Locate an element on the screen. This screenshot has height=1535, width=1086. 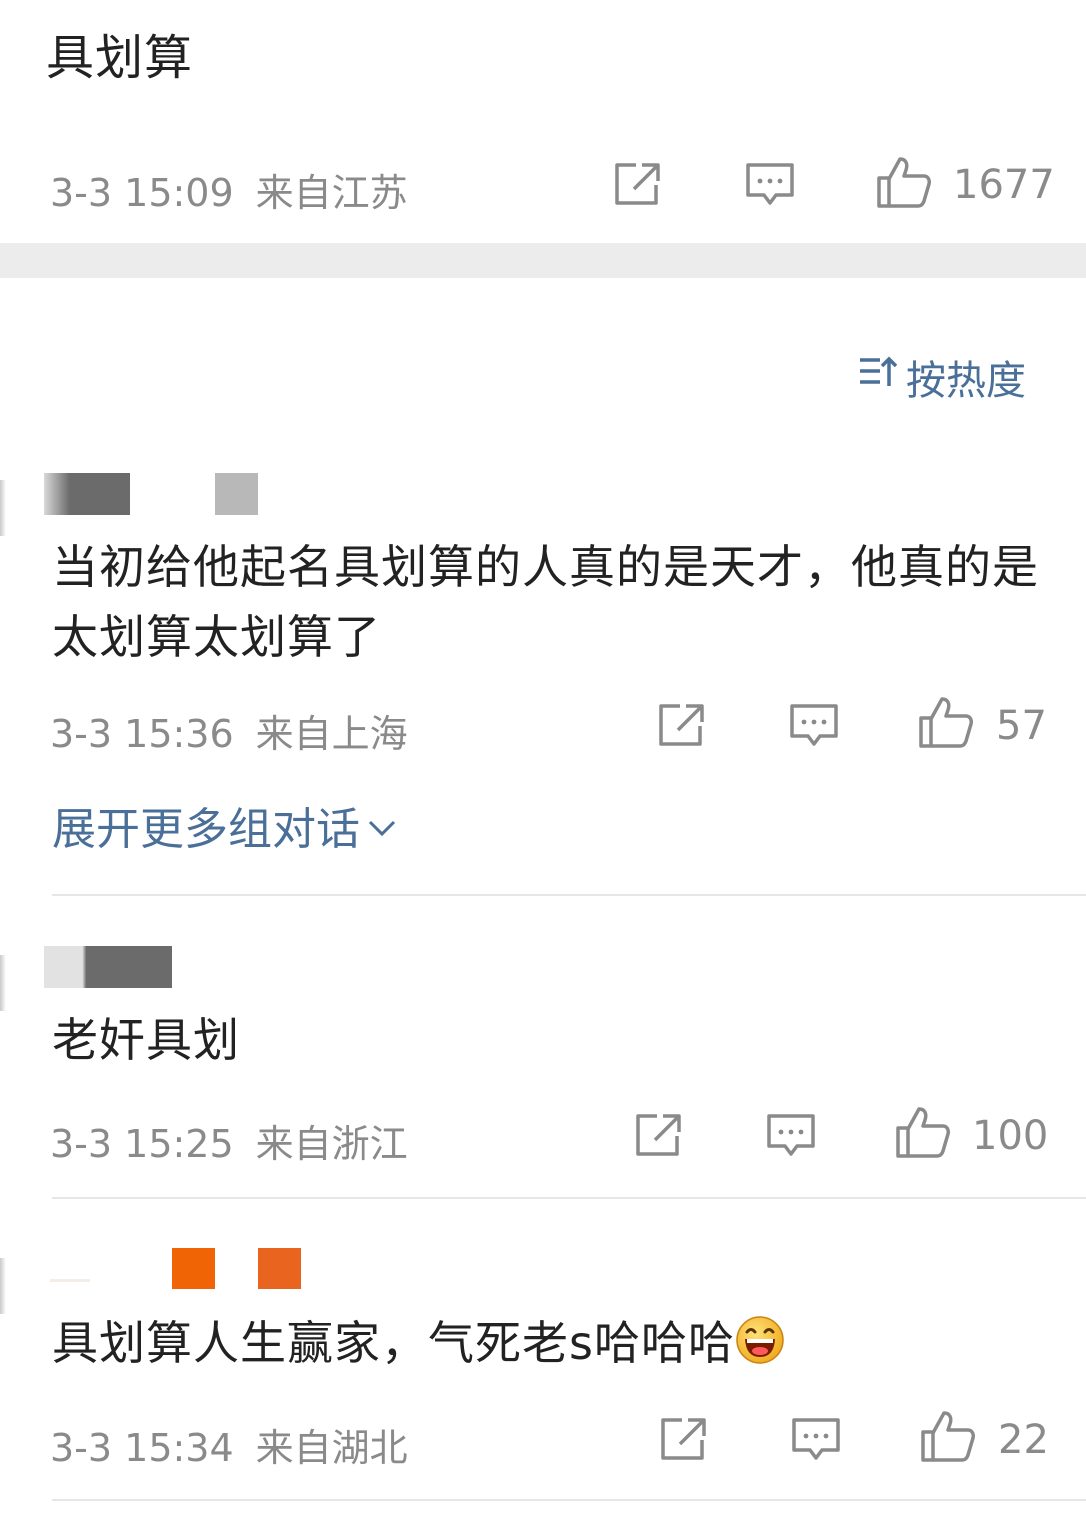
comment-source: 来自浙江 is located at coordinates (331, 1144).